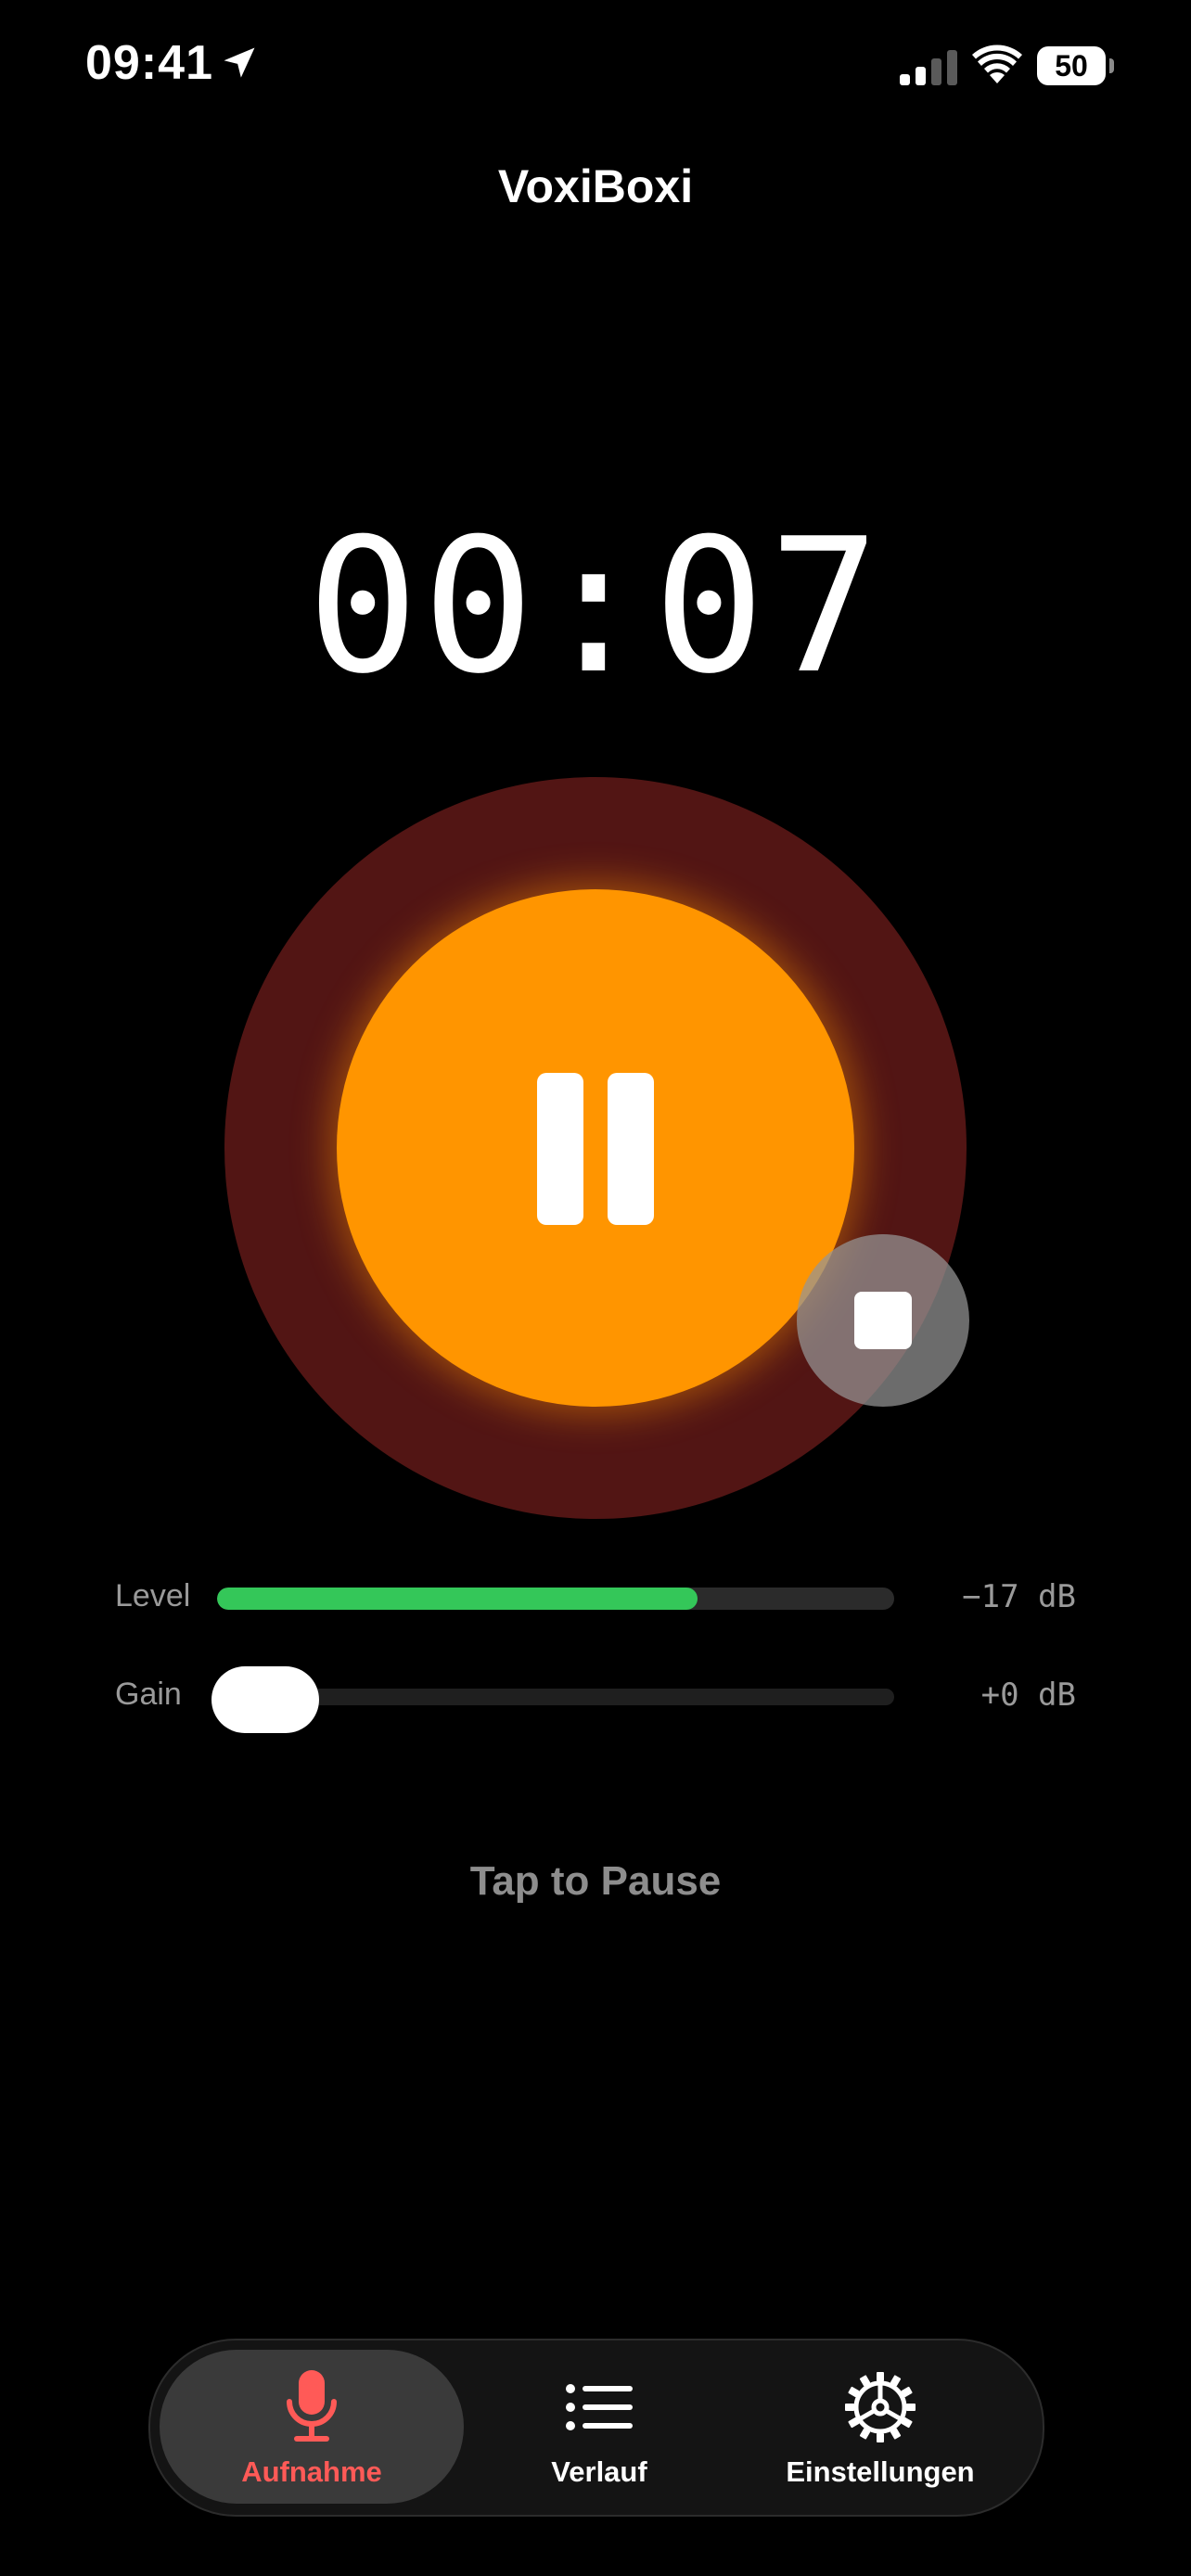 This screenshot has height=2576, width=1191. What do you see at coordinates (1071, 66) in the screenshot?
I see `battery-level: 50` at bounding box center [1071, 66].